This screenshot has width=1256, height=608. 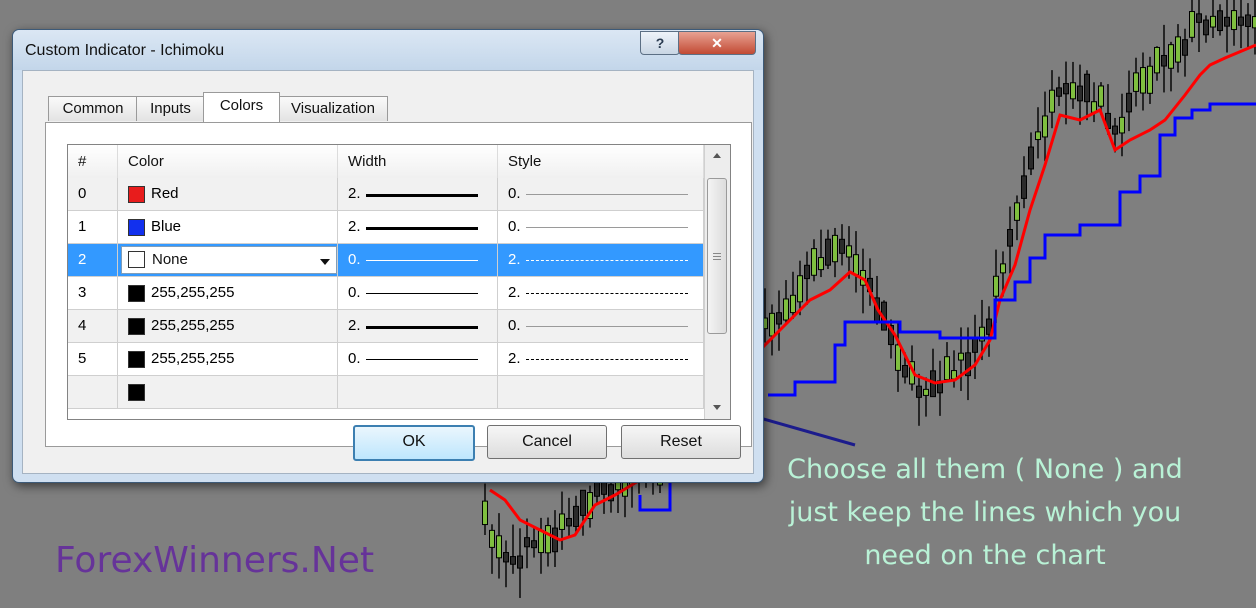 I want to click on style-cell, so click(x=601, y=392).